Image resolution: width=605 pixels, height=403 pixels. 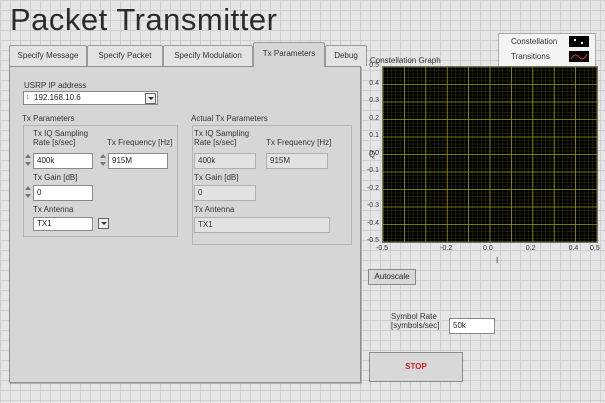 I want to click on tx-params-title: Tx Parameters, so click(x=48, y=118).